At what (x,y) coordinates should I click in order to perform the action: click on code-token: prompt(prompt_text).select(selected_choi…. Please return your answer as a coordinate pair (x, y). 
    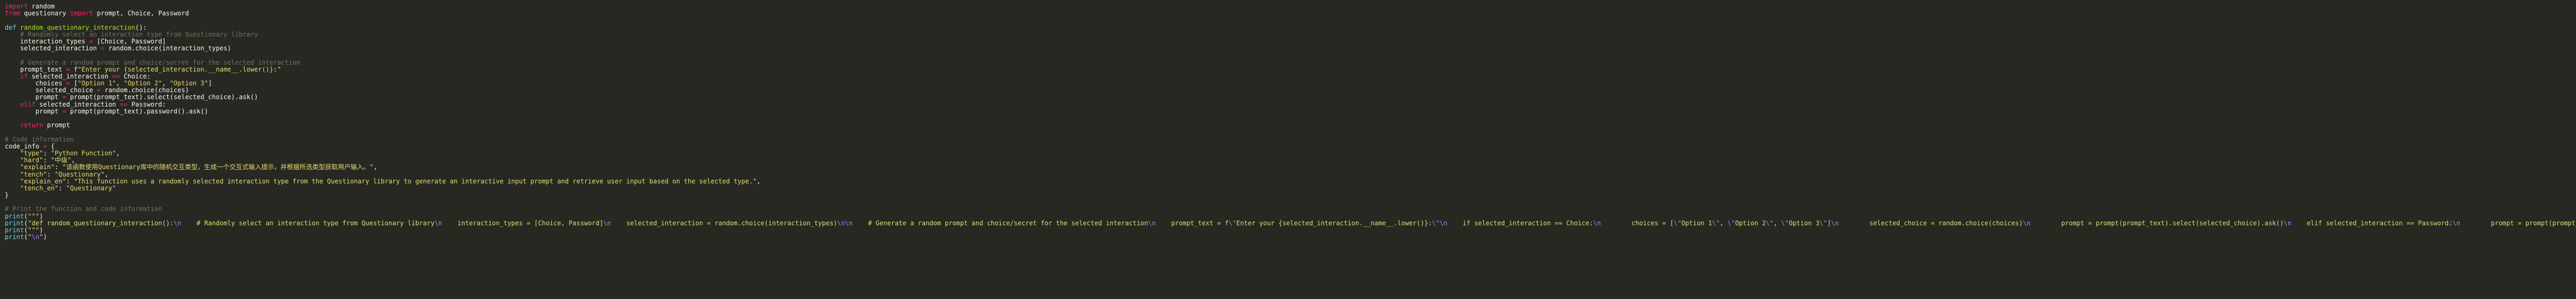
    Looking at the image, I should click on (162, 97).